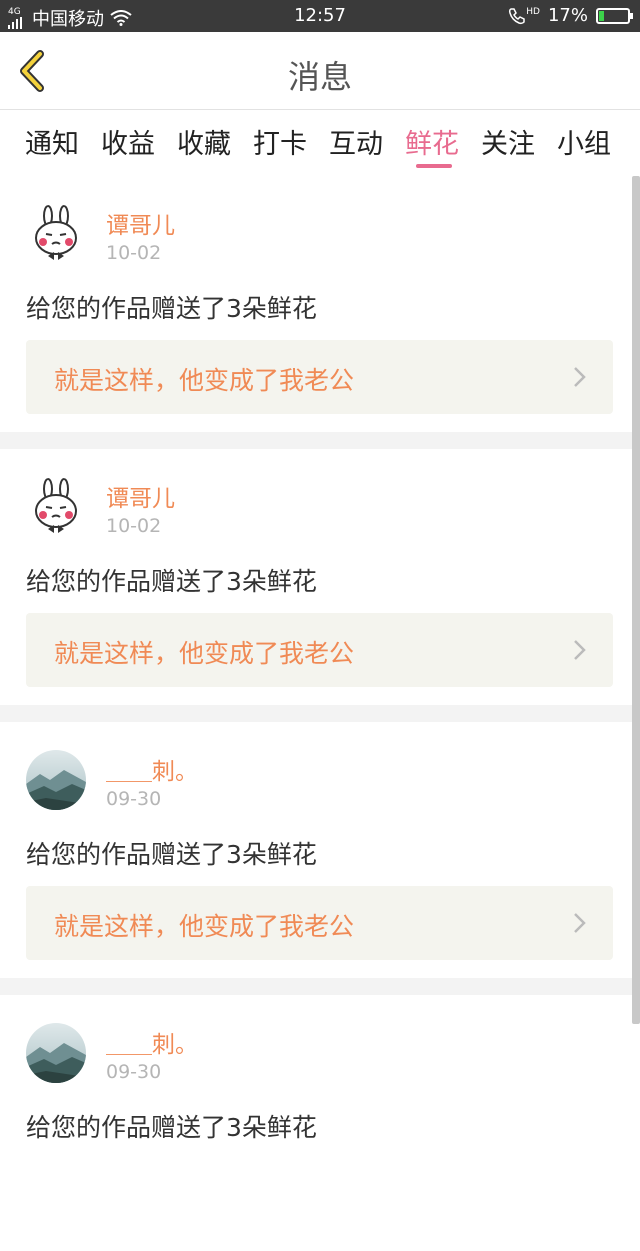  Describe the element at coordinates (320, 141) in the screenshot. I see `category-tabs: 通知 收益 收藏 打卡 互动 鲜花 关注 小组` at that location.